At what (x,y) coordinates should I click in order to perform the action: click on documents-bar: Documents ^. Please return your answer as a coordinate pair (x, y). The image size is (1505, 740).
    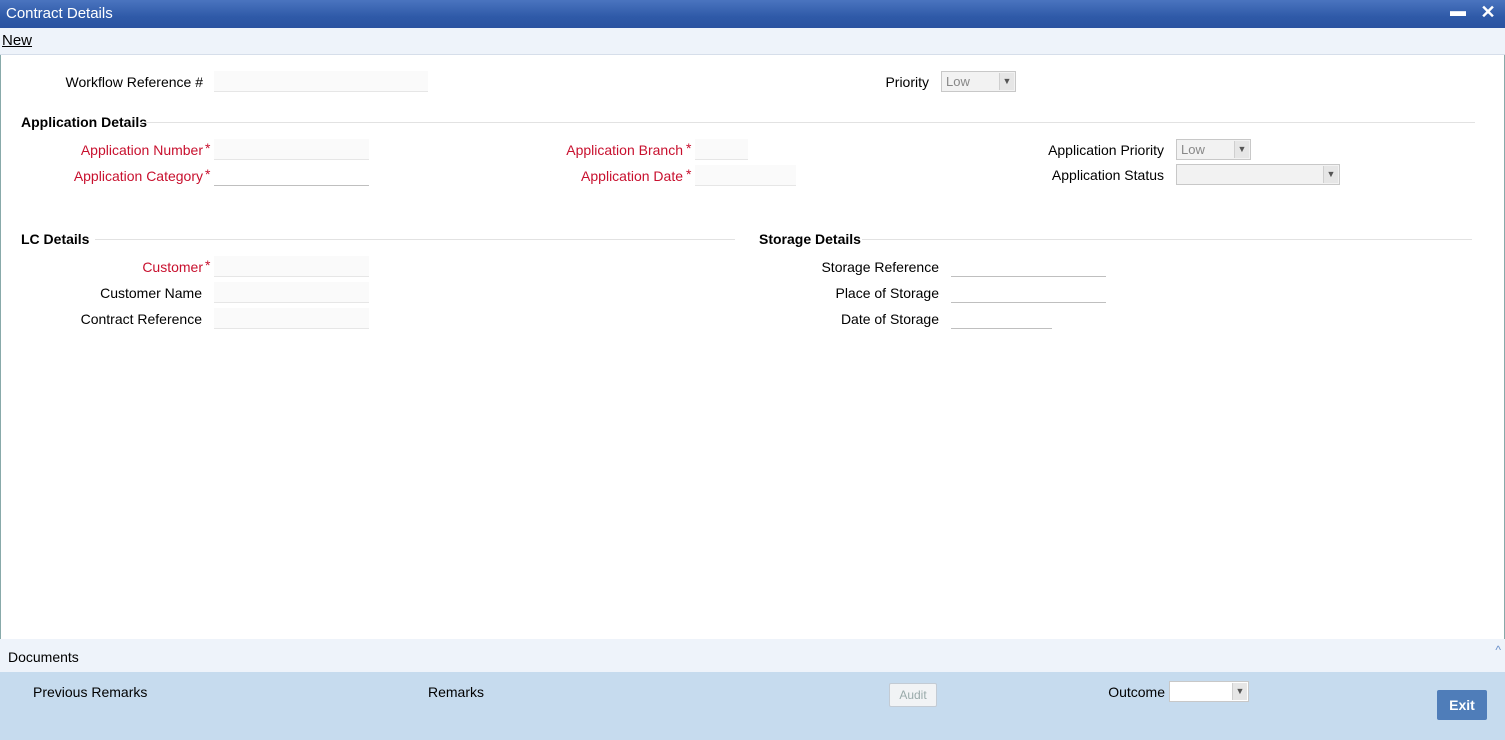
    Looking at the image, I should click on (752, 655).